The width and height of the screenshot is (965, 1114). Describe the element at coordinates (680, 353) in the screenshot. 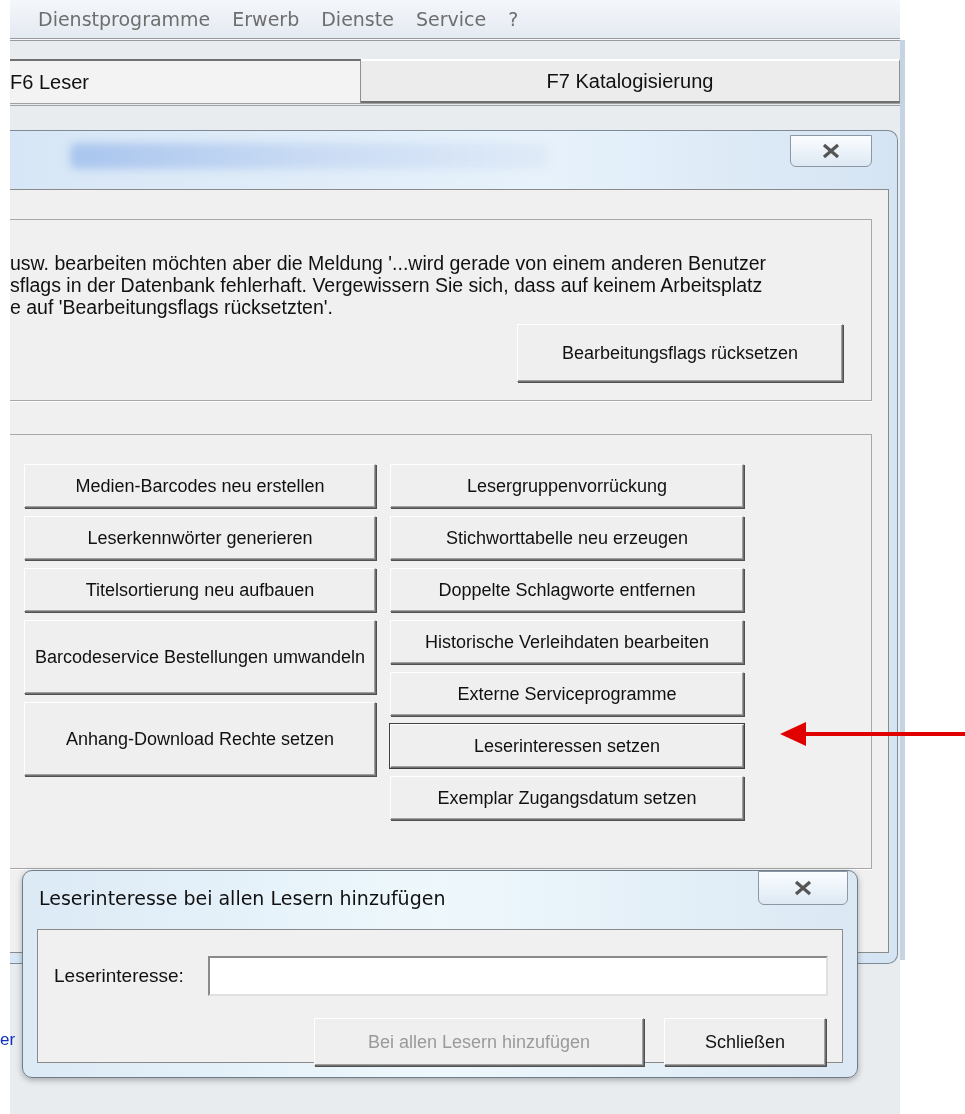

I see `reset-flags-button: Bearbeitungsflags rücksetzen` at that location.